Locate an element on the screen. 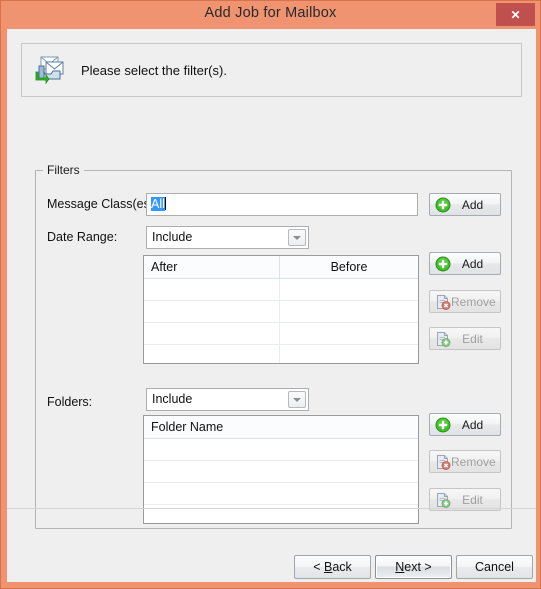 The width and height of the screenshot is (541, 589). back-button-label: < Back is located at coordinates (332, 567).